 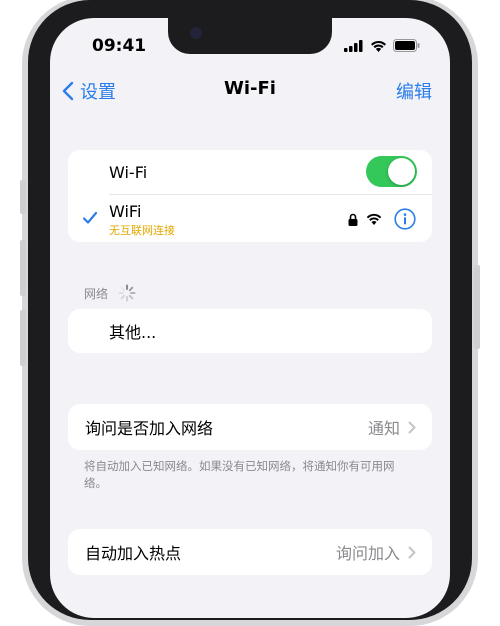 I want to click on ask-join-footnote: 将自动加入已知网络。如果没有已知网络，将通知你有可用网络。, so click(x=239, y=474).